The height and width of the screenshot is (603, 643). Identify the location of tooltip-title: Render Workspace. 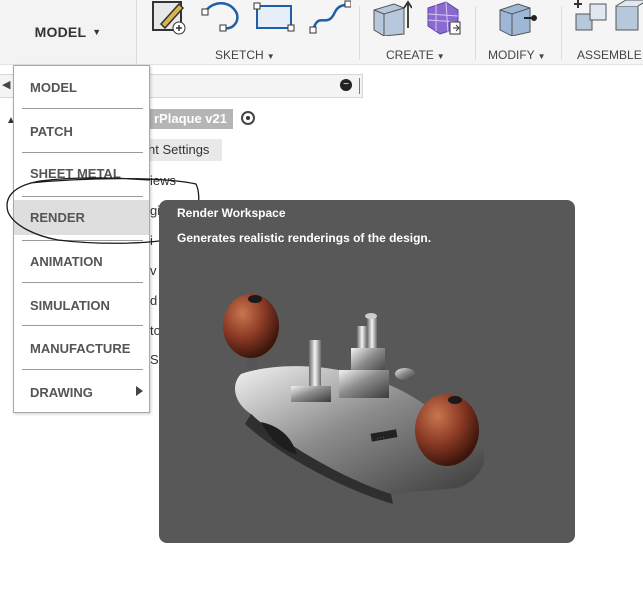
(231, 213).